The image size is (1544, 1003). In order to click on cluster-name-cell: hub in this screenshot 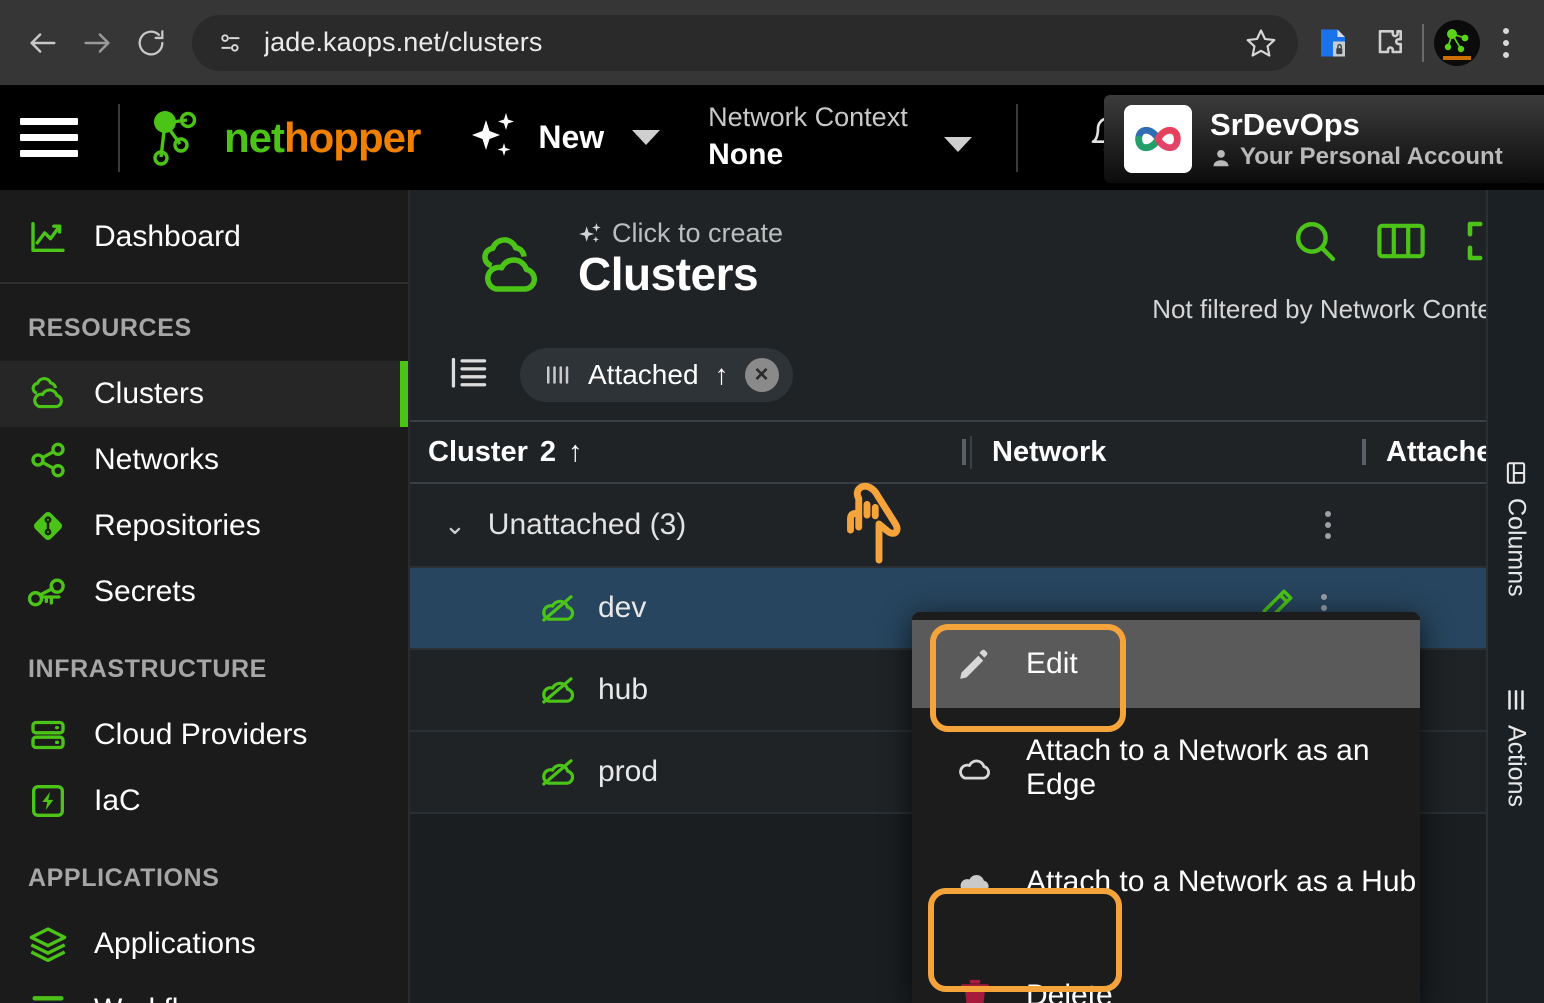, I will do `click(690, 690)`.